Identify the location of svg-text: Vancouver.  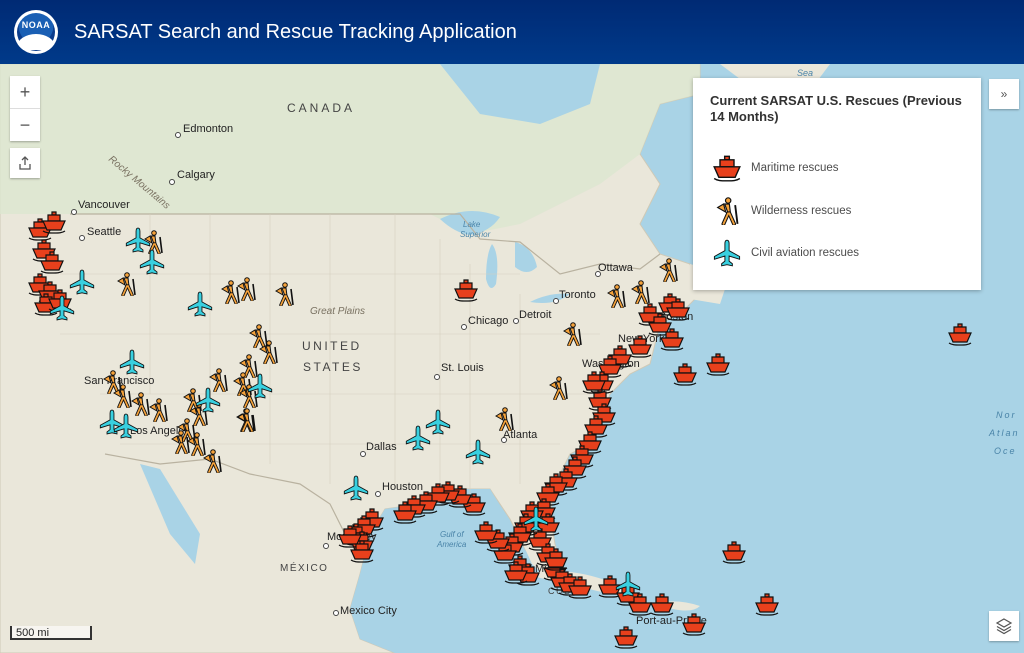
(104, 205).